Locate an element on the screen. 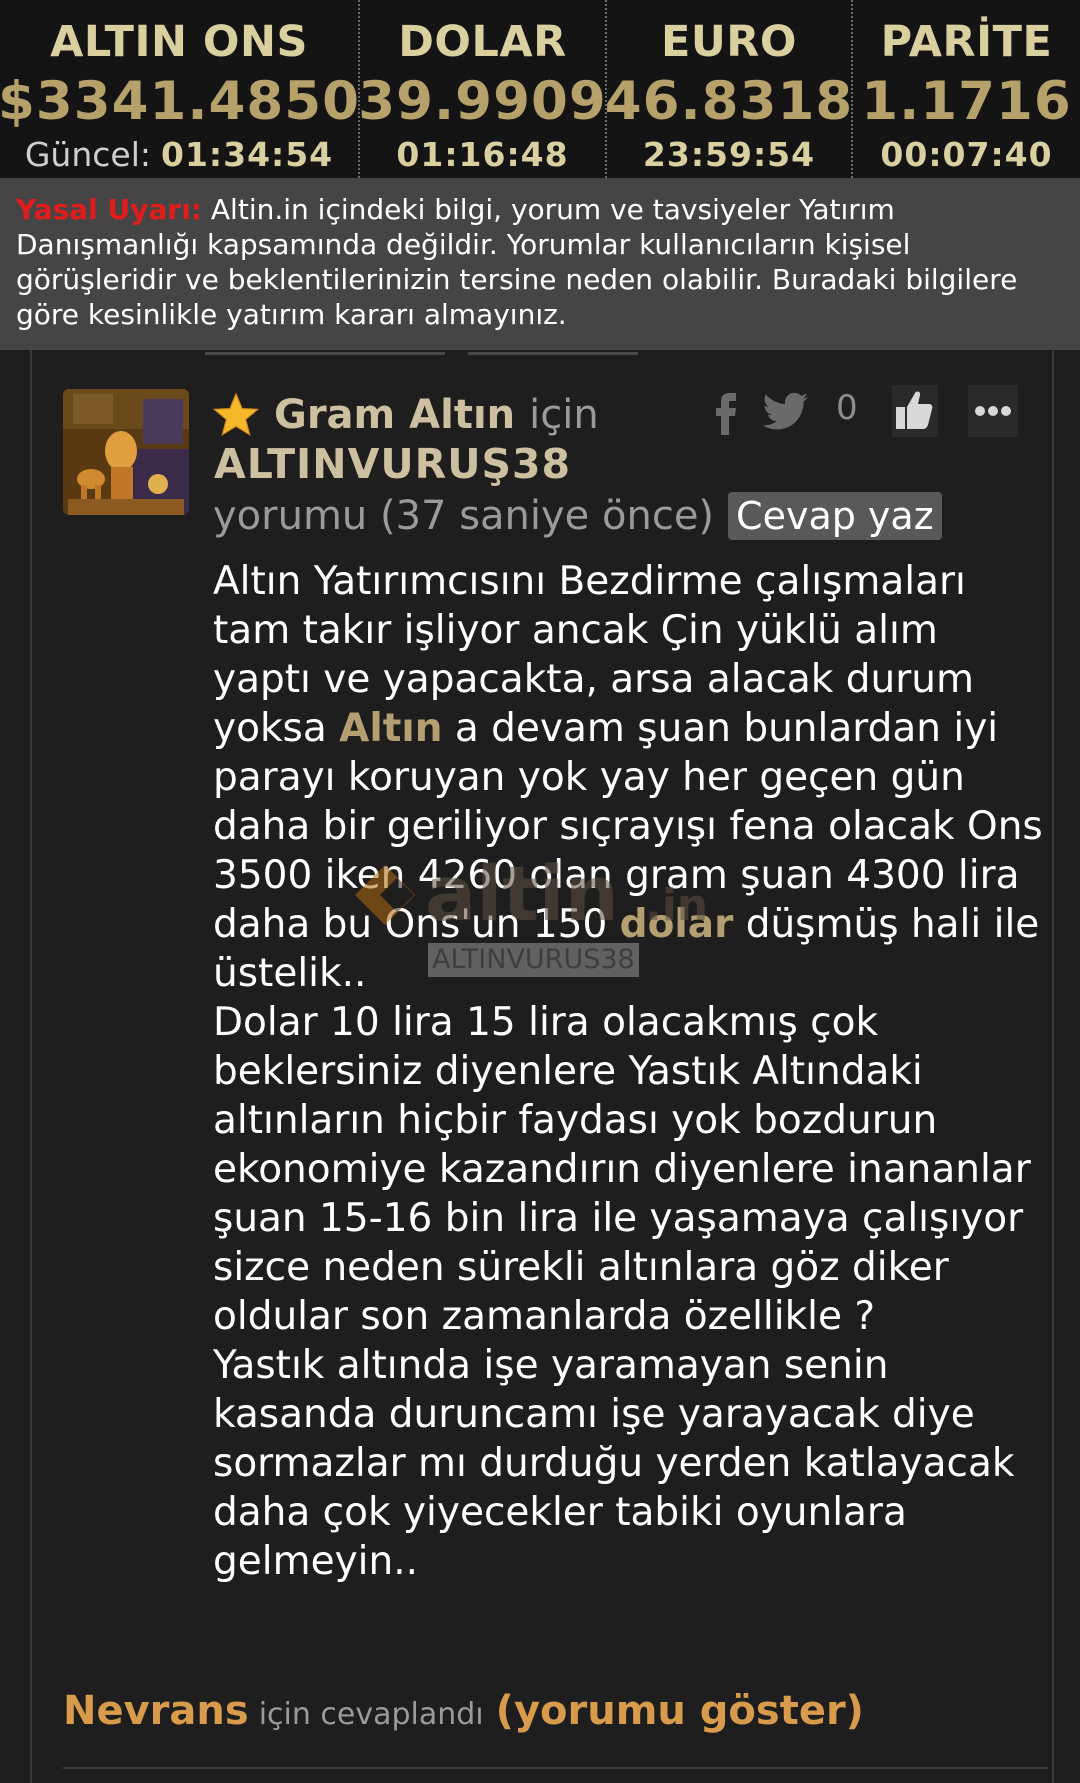 This screenshot has height=1783, width=1080. ticker-name: DOLAR is located at coordinates (482, 42).